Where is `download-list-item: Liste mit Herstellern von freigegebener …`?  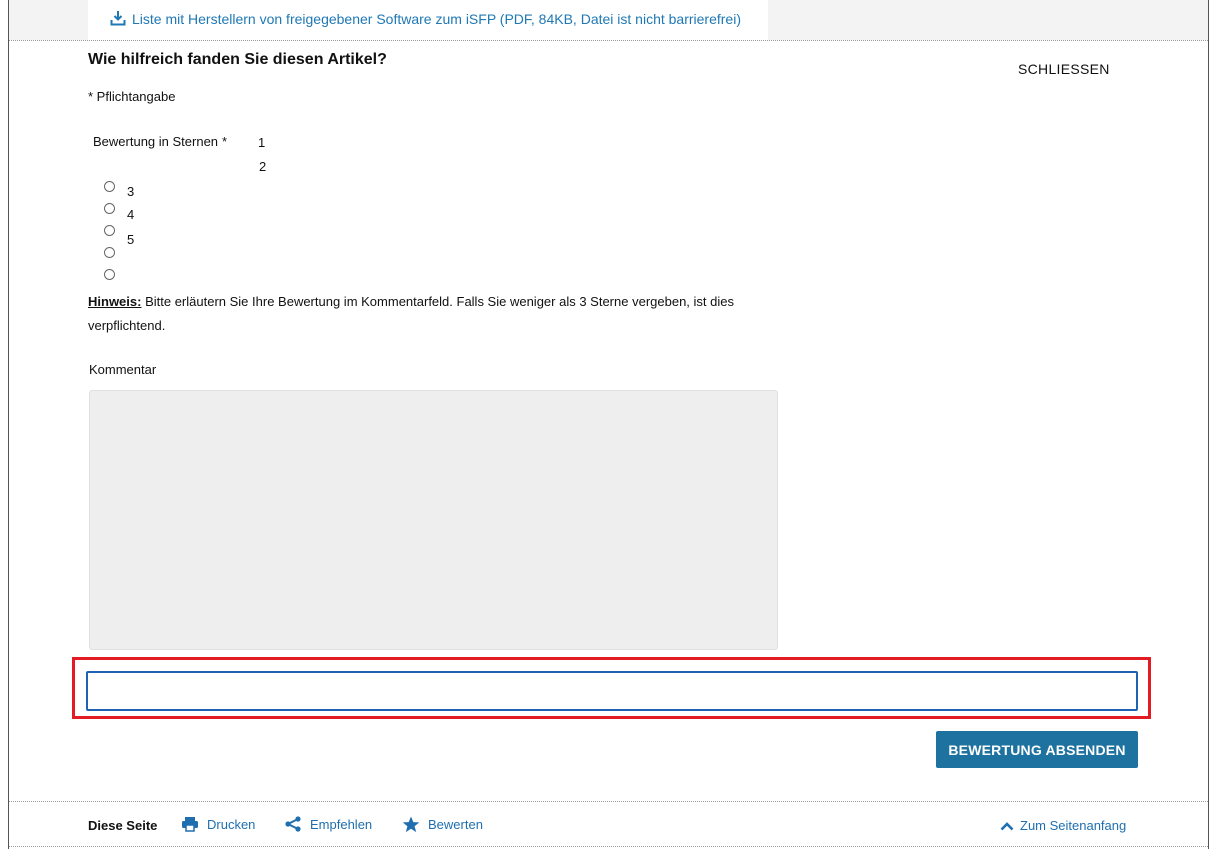
download-list-item: Liste mit Herstellern von freigegebener … is located at coordinates (428, 20).